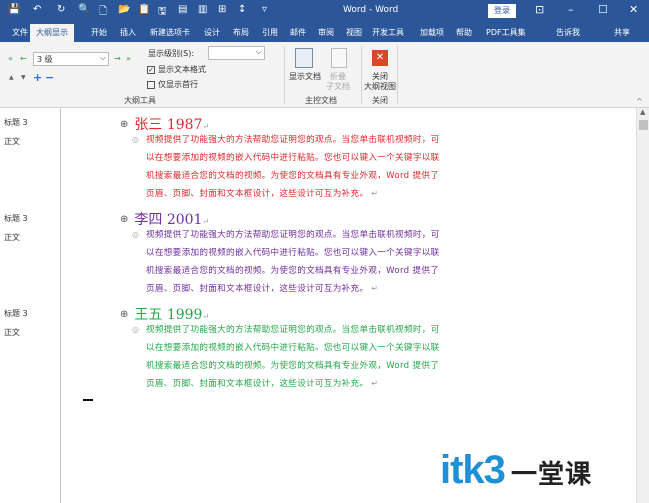 The width and height of the screenshot is (649, 503). Describe the element at coordinates (23, 77) in the screenshot. I see `move-down-icon: ▼` at that location.